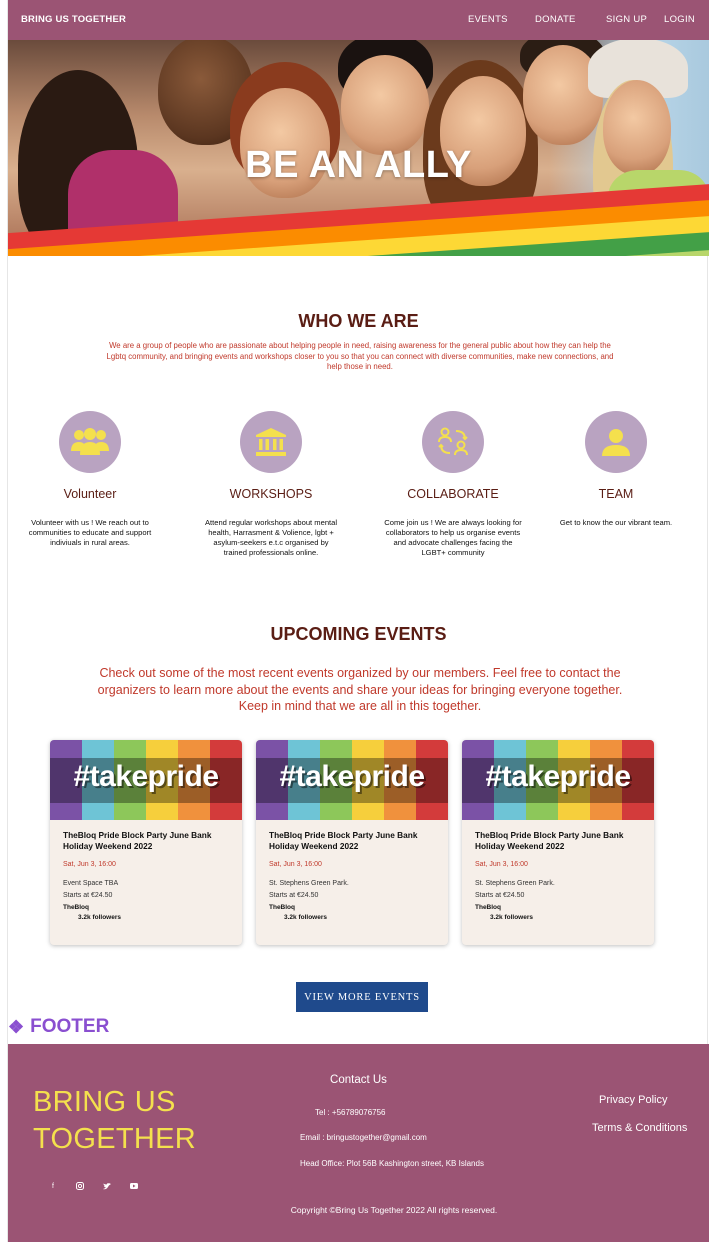  I want to click on contact-email: Email : bringustogether@gmail.com, so click(363, 1137).